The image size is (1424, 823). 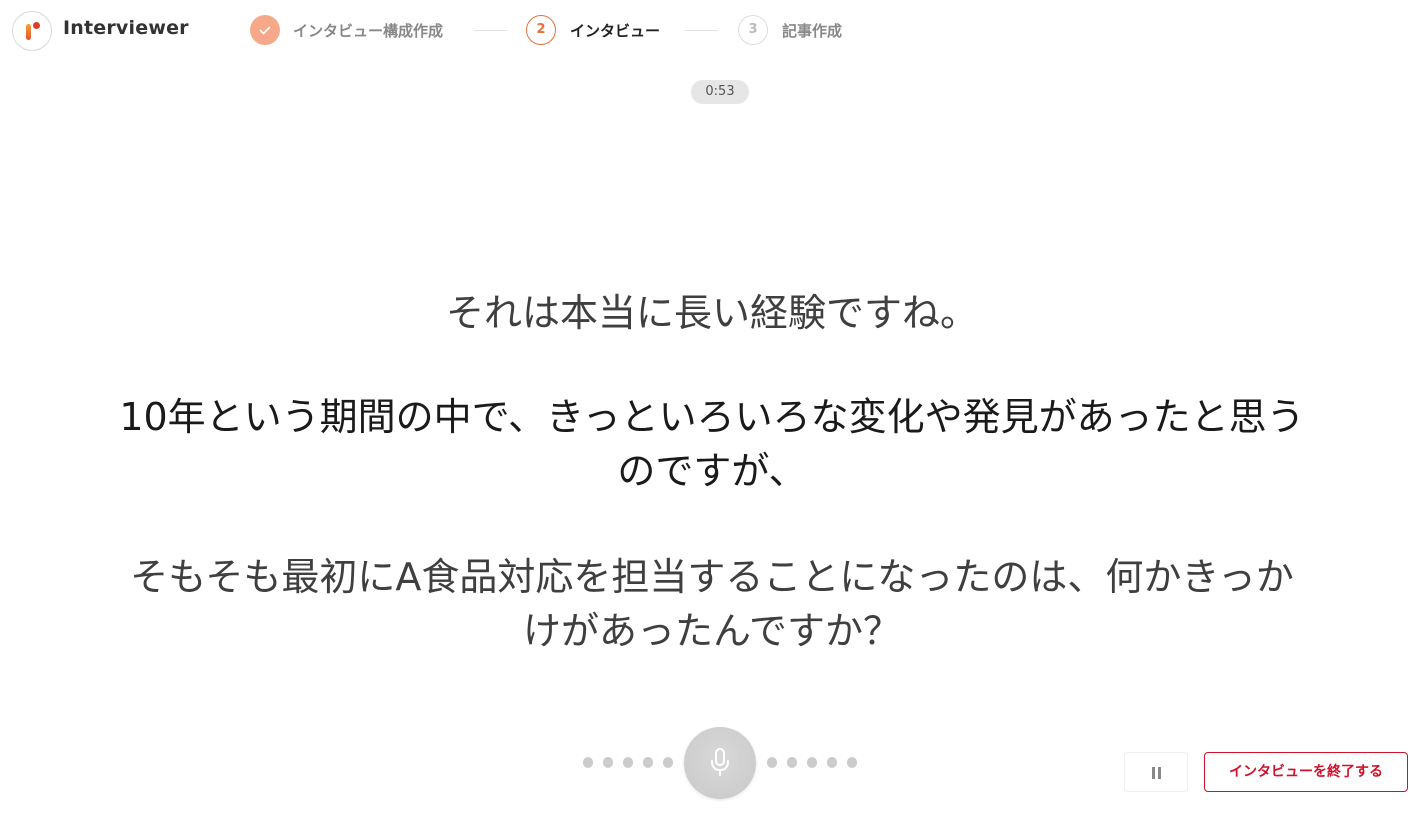 I want to click on elapsed-timer: 0:53, so click(x=720, y=92).